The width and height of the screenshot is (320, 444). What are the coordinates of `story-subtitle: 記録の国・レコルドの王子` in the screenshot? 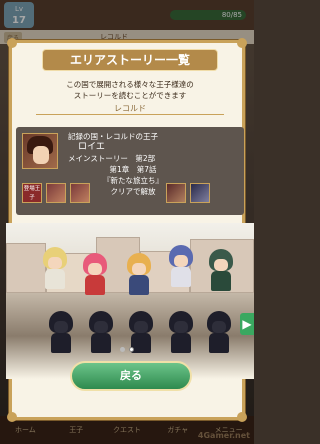 It's located at (113, 136).